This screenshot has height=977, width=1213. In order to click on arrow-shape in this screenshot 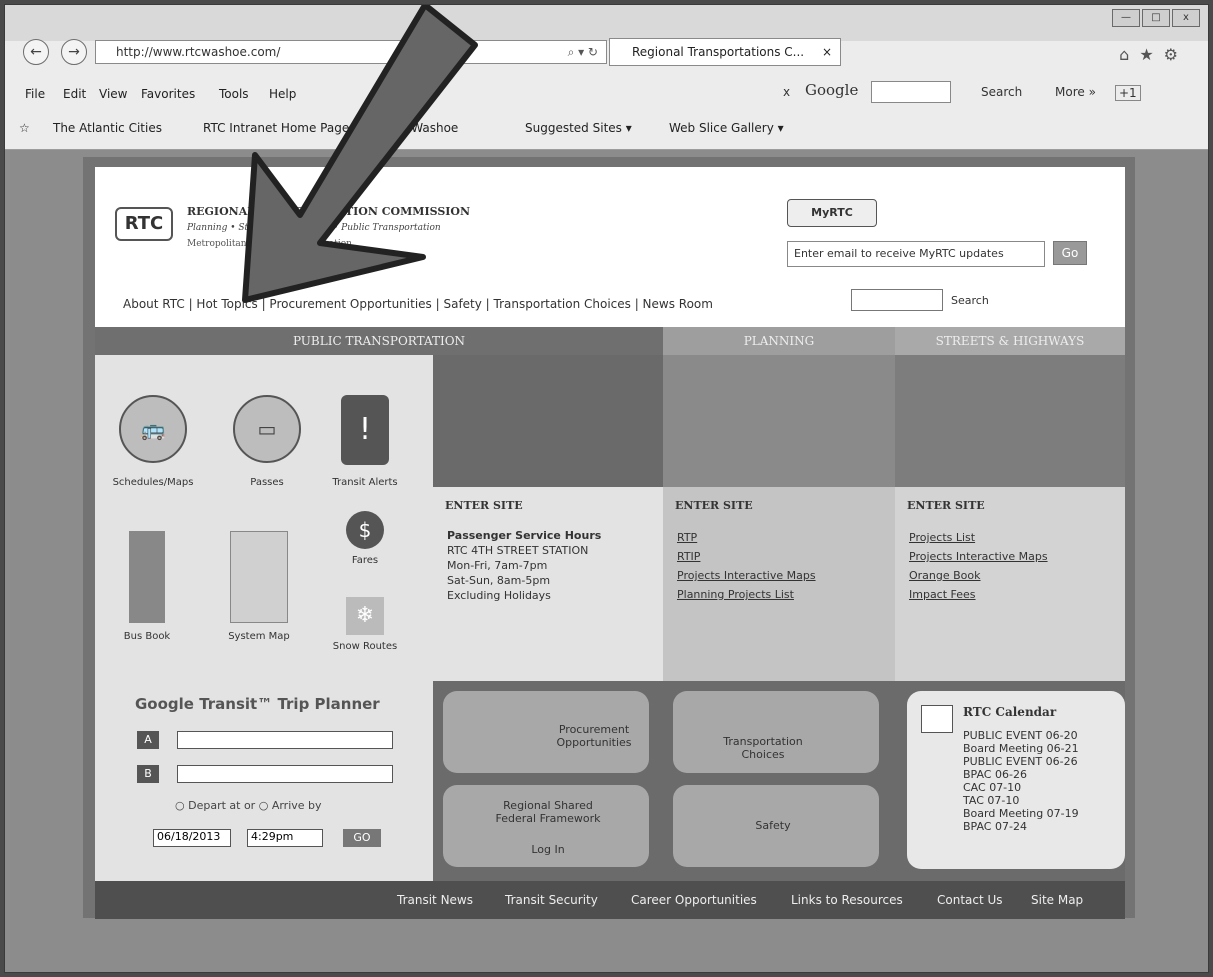, I will do `click(360, 154)`.